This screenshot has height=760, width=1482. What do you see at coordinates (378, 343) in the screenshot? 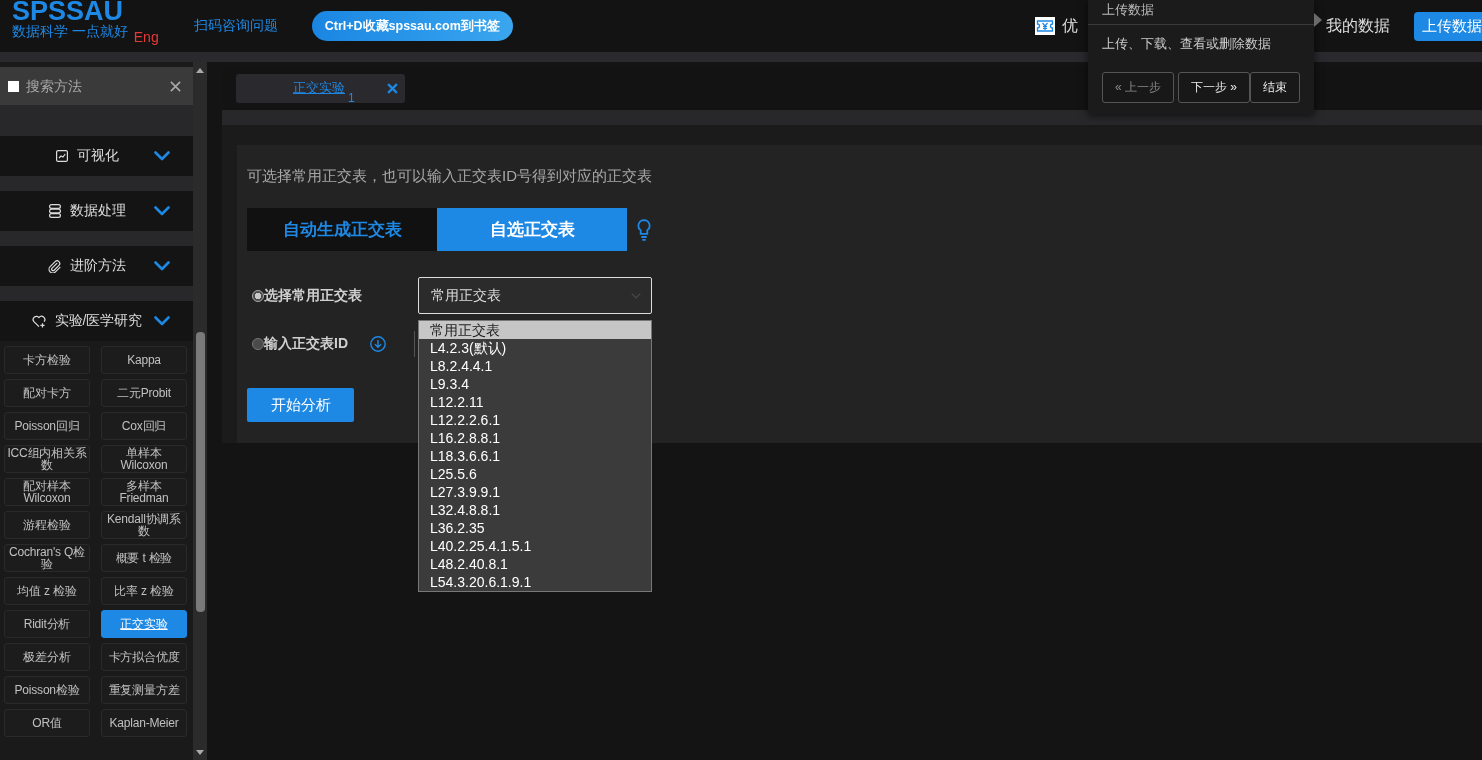
I see `download-icon` at bounding box center [378, 343].